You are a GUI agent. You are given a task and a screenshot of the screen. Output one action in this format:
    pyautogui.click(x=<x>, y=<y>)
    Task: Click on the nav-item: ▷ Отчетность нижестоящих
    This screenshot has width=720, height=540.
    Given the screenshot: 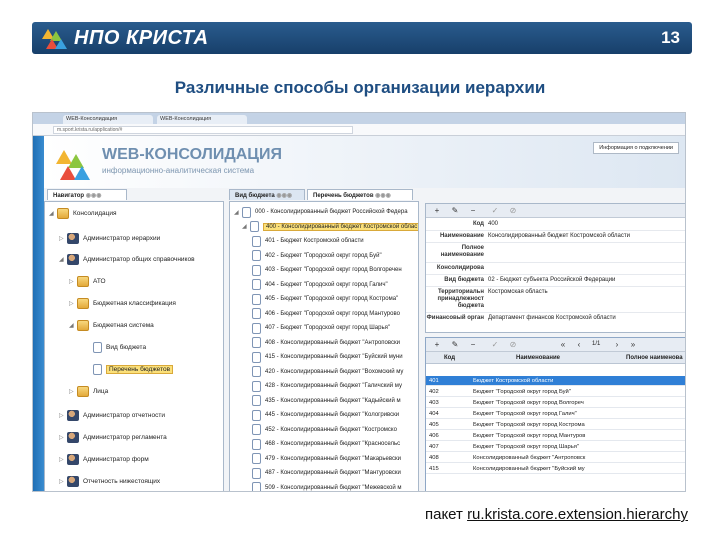 What is the action you would take?
    pyautogui.click(x=109, y=481)
    